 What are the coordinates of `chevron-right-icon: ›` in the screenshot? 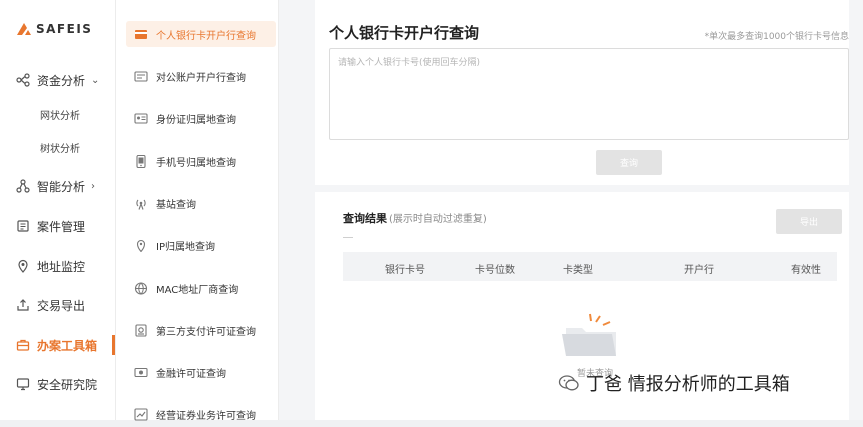 It's located at (93, 186).